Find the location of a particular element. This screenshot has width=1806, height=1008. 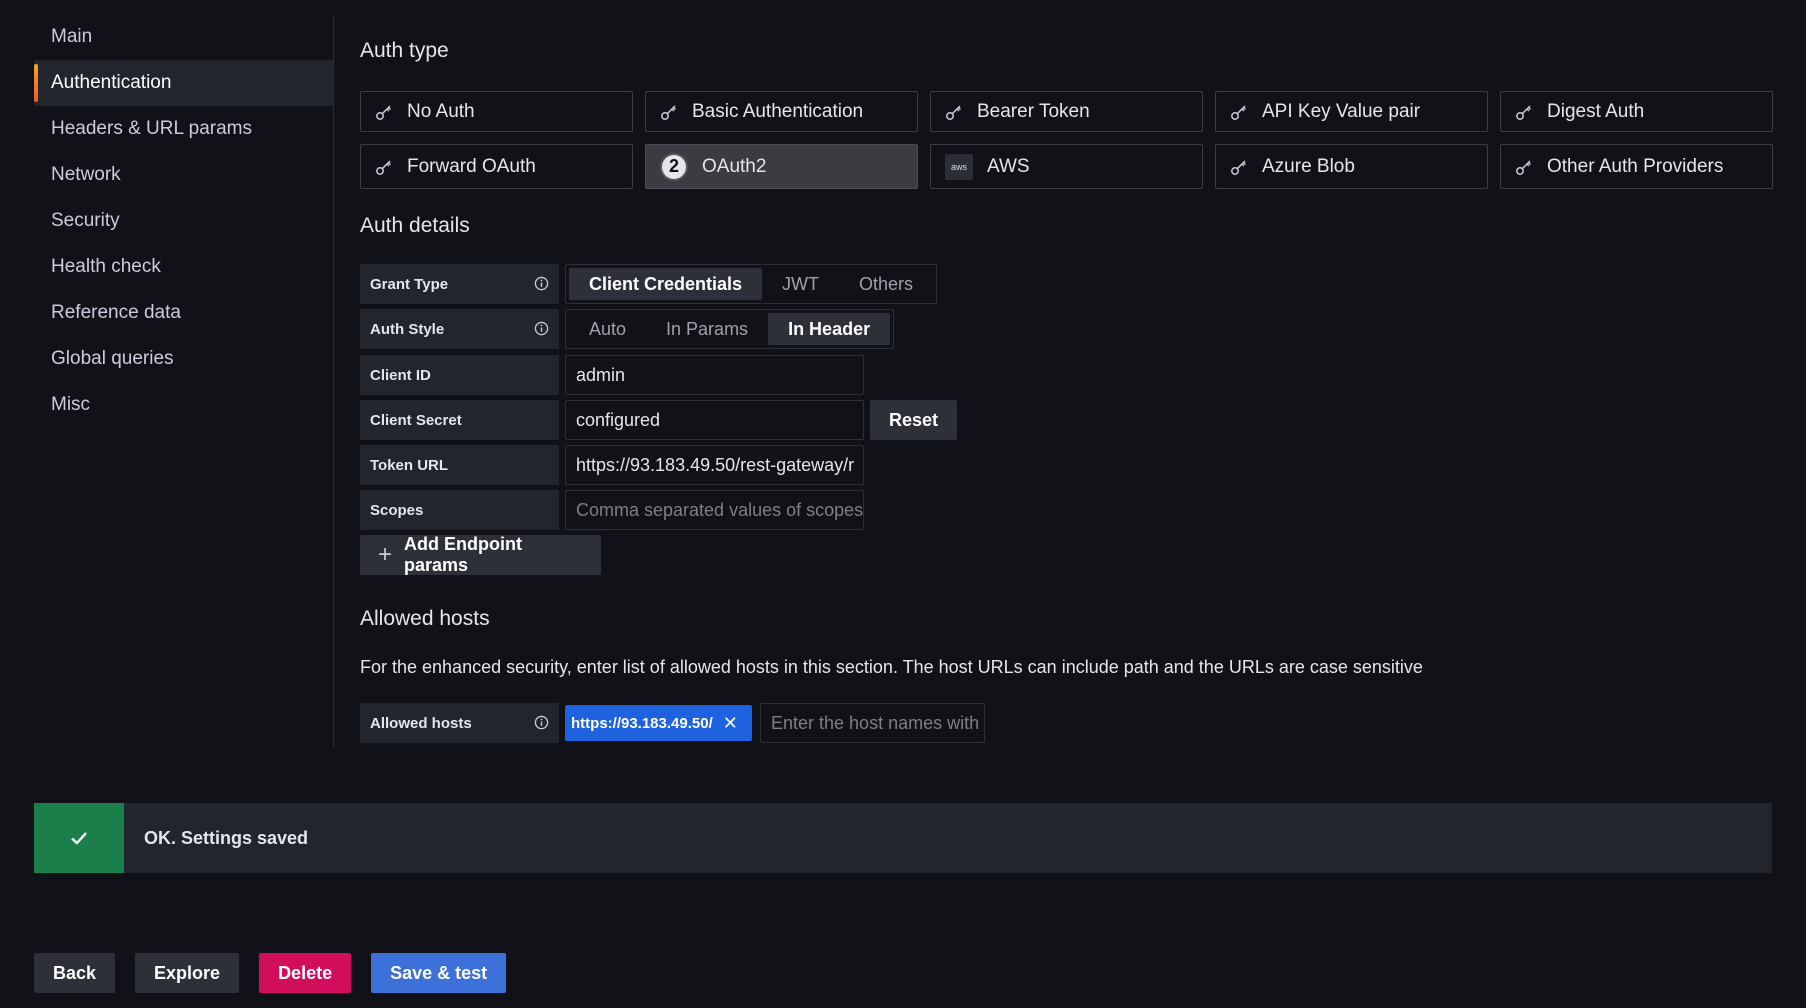

grant-type-others: Others is located at coordinates (886, 284).